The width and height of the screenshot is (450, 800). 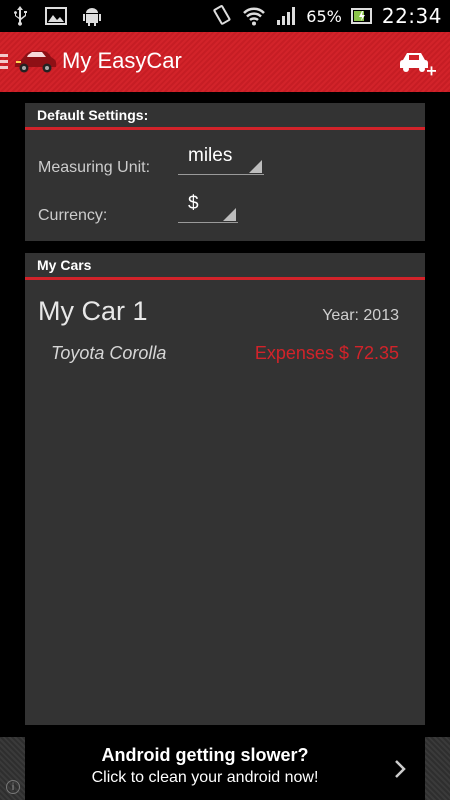 What do you see at coordinates (362, 16) in the screenshot?
I see `battery-charging-icon` at bounding box center [362, 16].